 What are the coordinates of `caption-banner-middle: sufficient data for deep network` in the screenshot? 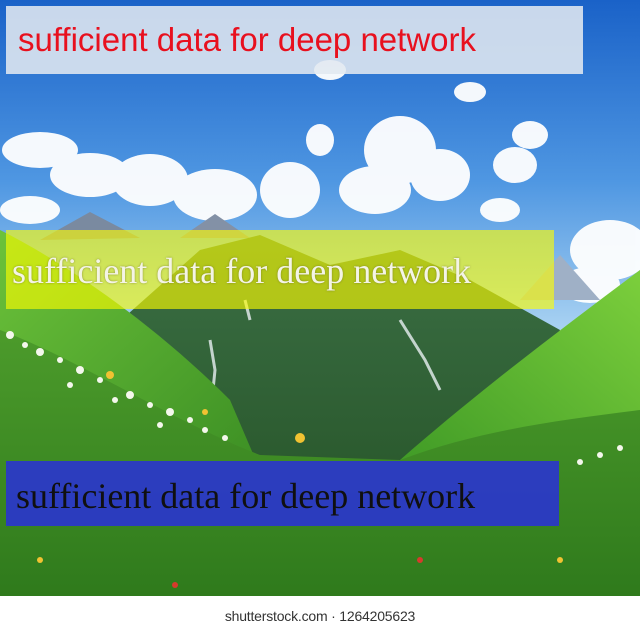 It's located at (280, 269).